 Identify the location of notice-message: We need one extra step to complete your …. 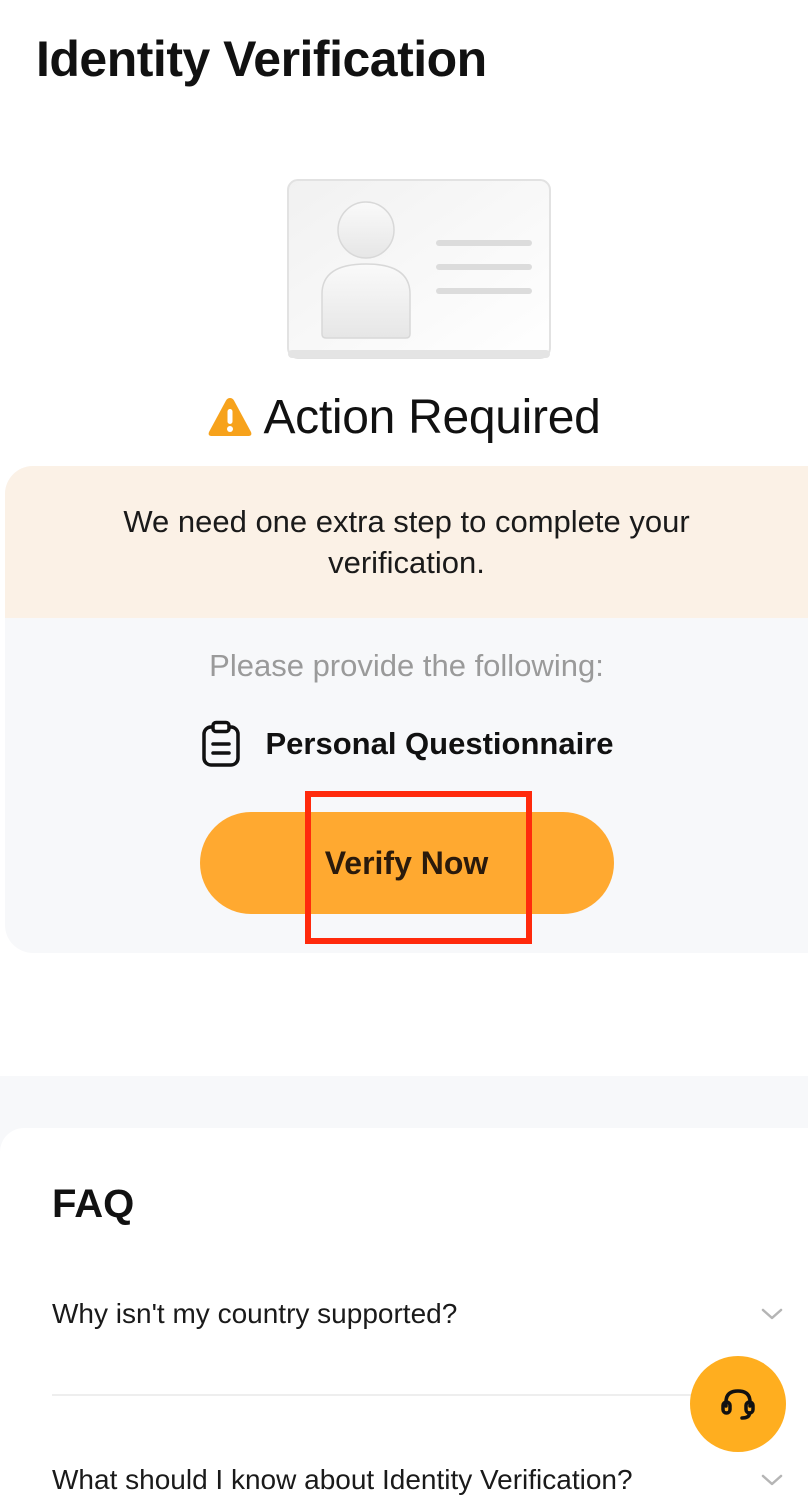
(406, 542).